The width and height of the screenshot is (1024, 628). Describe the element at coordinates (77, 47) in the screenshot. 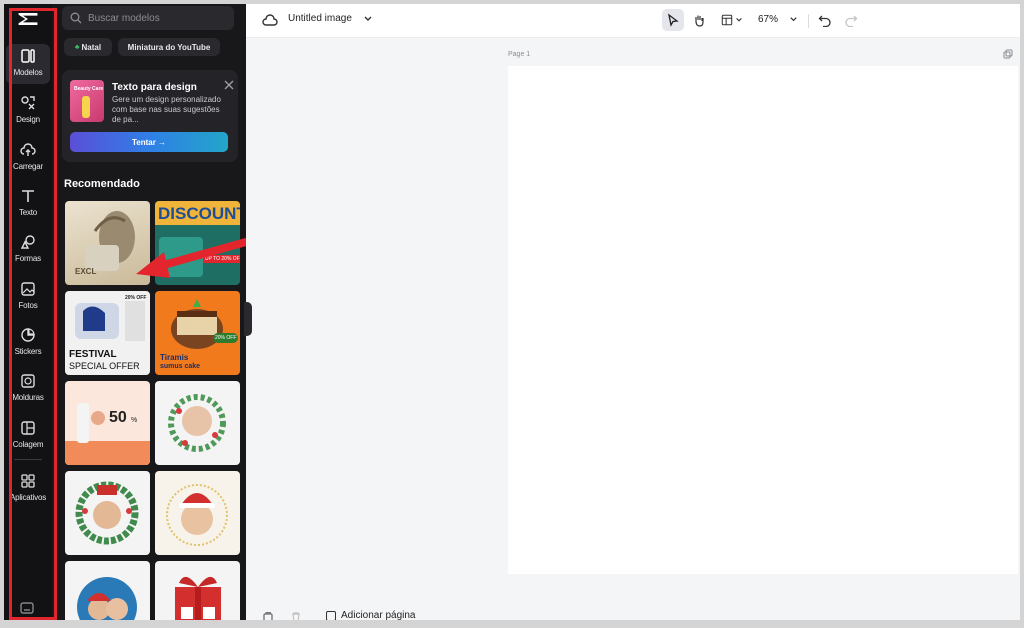

I see `tree-icon: ♣` at that location.